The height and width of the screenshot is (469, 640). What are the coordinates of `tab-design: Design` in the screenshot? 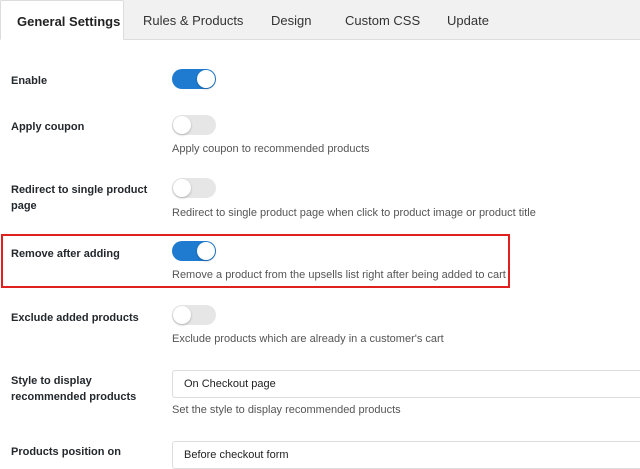 It's located at (291, 20).